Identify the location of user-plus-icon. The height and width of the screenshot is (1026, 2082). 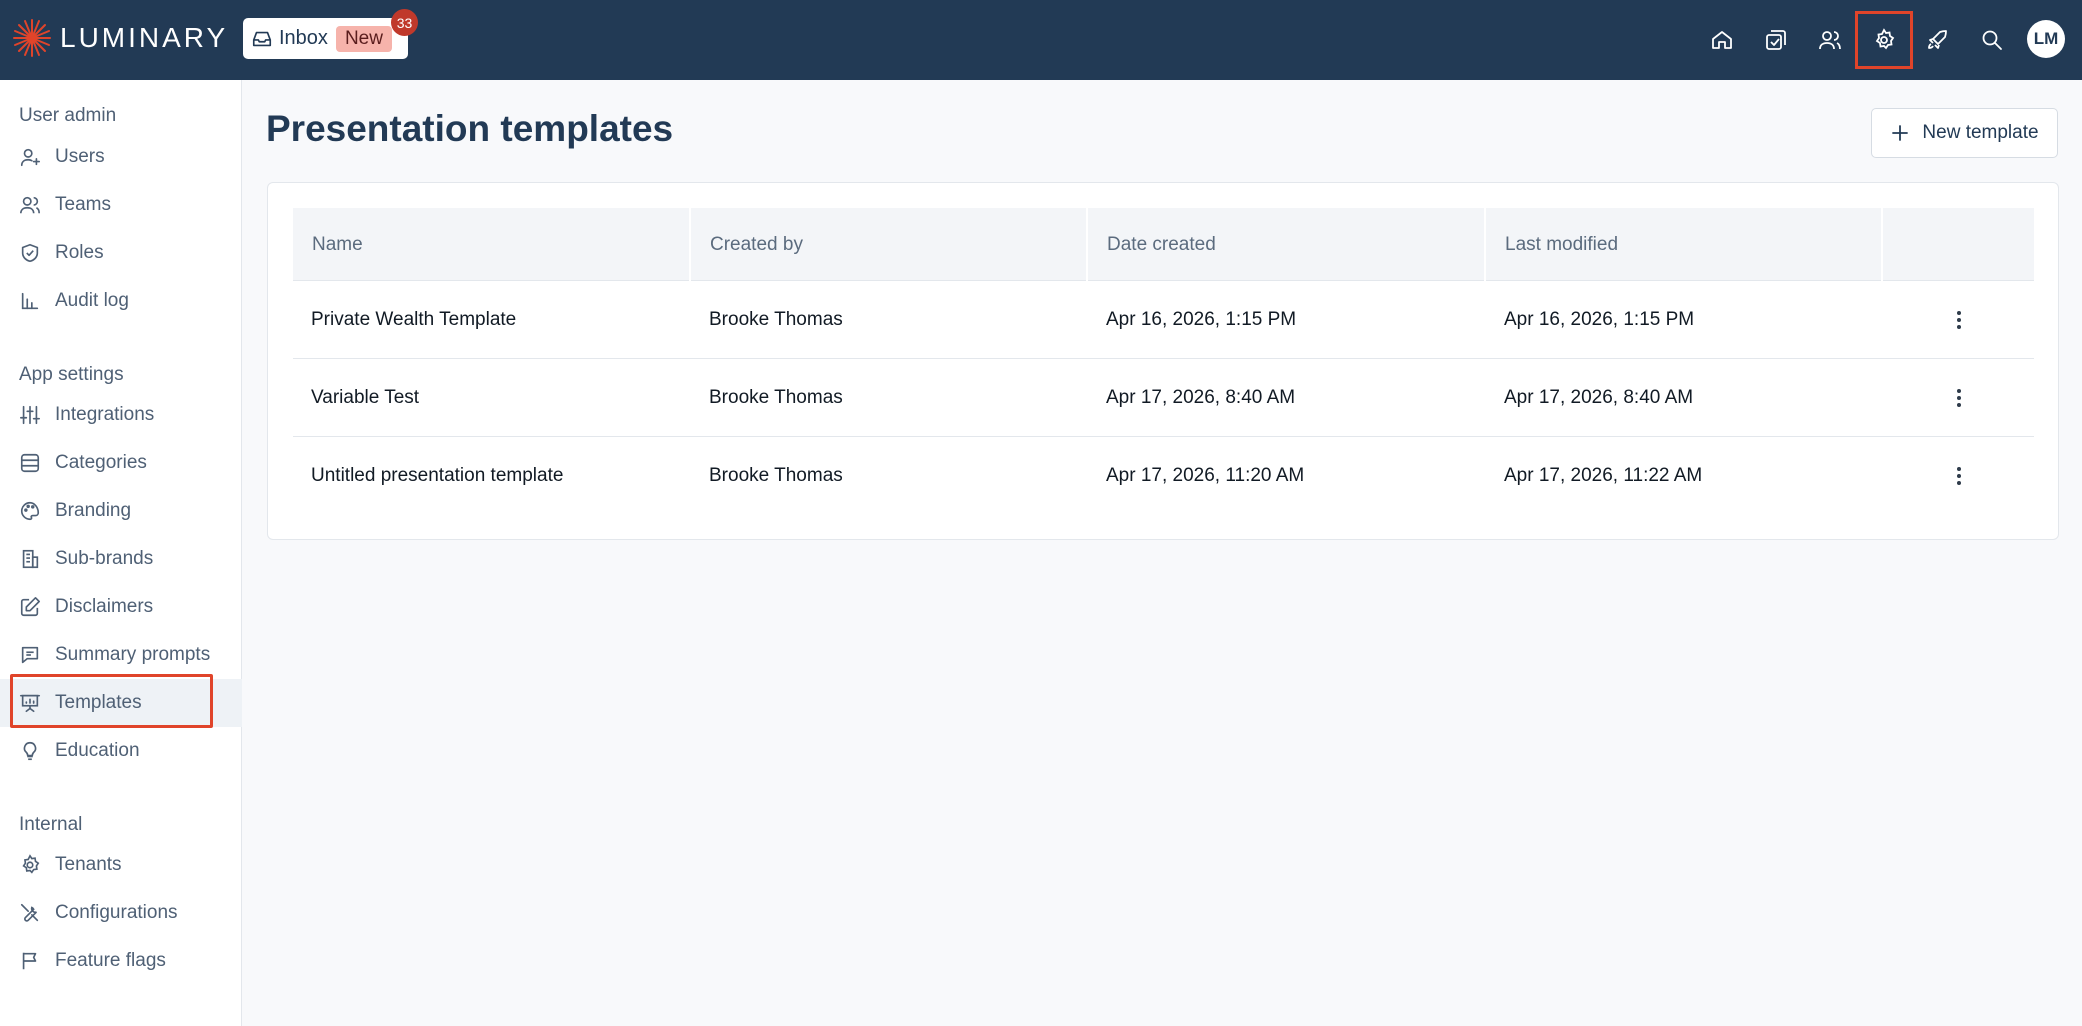
(30, 157).